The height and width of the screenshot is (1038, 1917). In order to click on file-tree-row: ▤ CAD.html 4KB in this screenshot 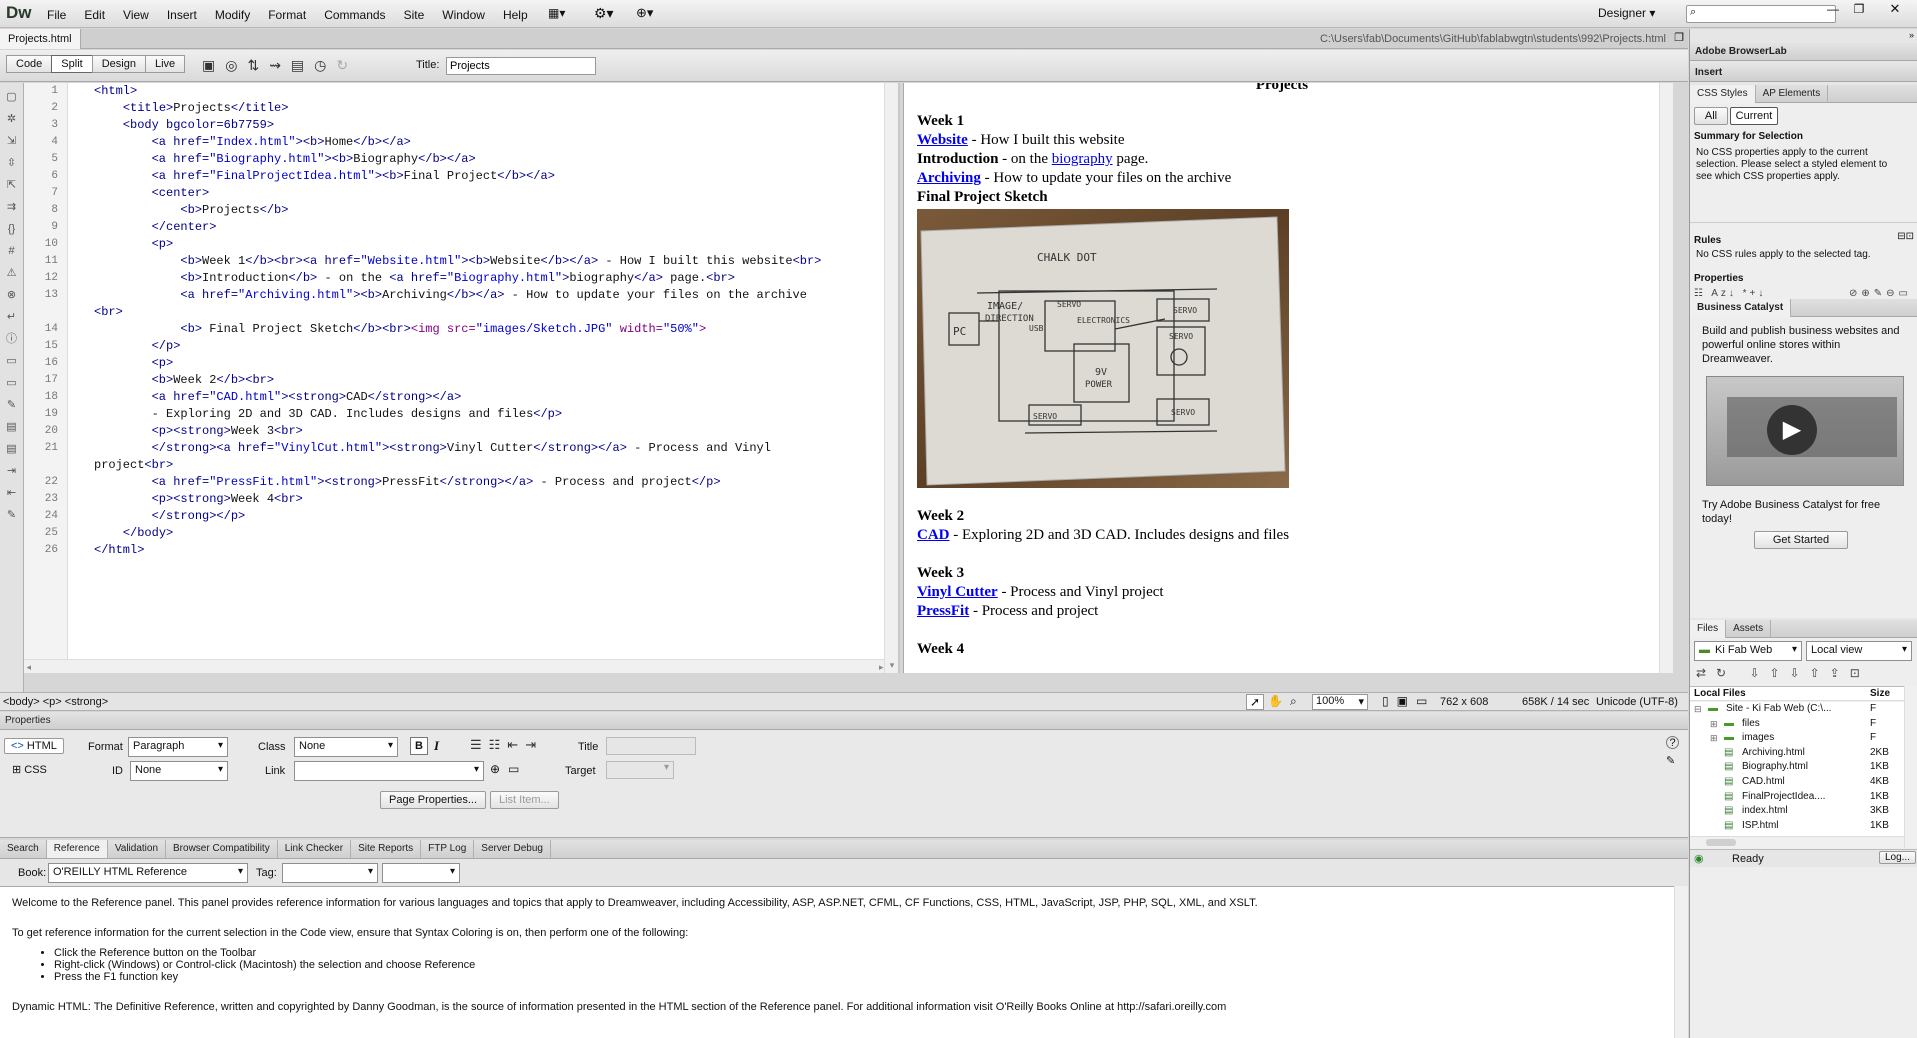, I will do `click(1797, 782)`.